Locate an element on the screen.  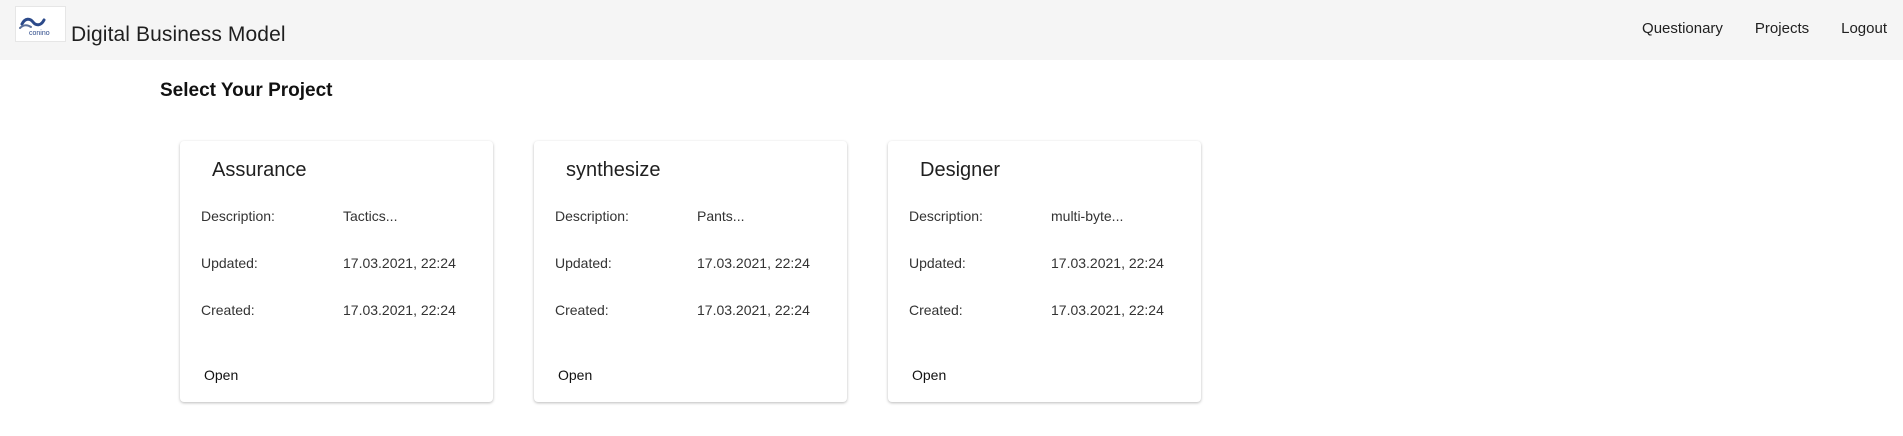
nav-questionary: Questionary is located at coordinates (1682, 29).